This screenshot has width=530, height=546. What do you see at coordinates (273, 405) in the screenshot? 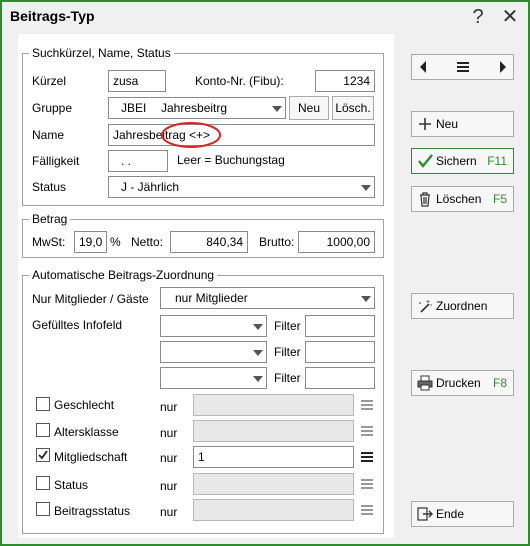
I see `geschlecht-value` at bounding box center [273, 405].